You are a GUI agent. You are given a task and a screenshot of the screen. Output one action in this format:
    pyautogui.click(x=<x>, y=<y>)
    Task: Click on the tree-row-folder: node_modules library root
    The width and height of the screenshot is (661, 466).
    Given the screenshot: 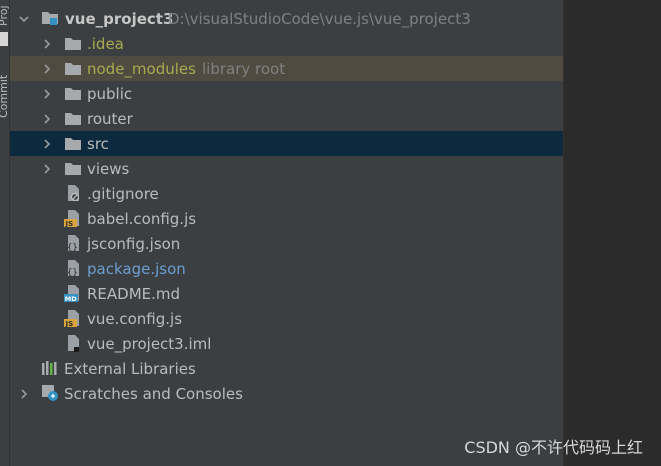 What is the action you would take?
    pyautogui.click(x=286, y=68)
    